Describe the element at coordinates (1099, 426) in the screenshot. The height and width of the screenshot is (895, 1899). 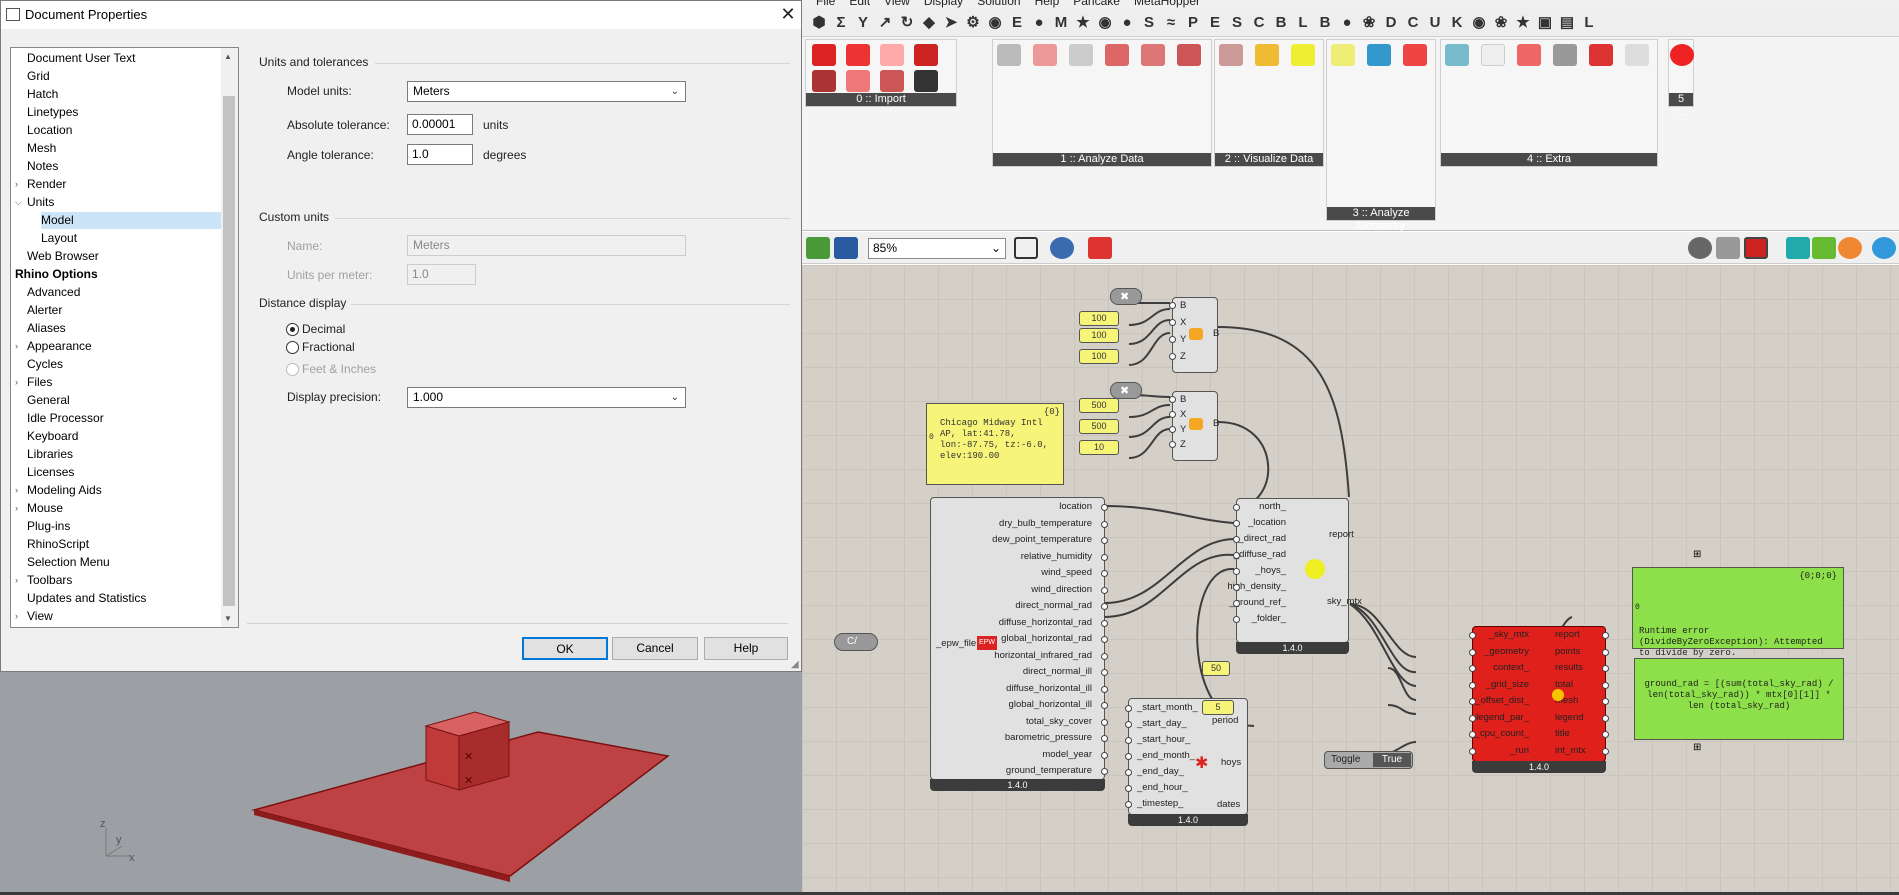
I see `number-param: 500` at that location.